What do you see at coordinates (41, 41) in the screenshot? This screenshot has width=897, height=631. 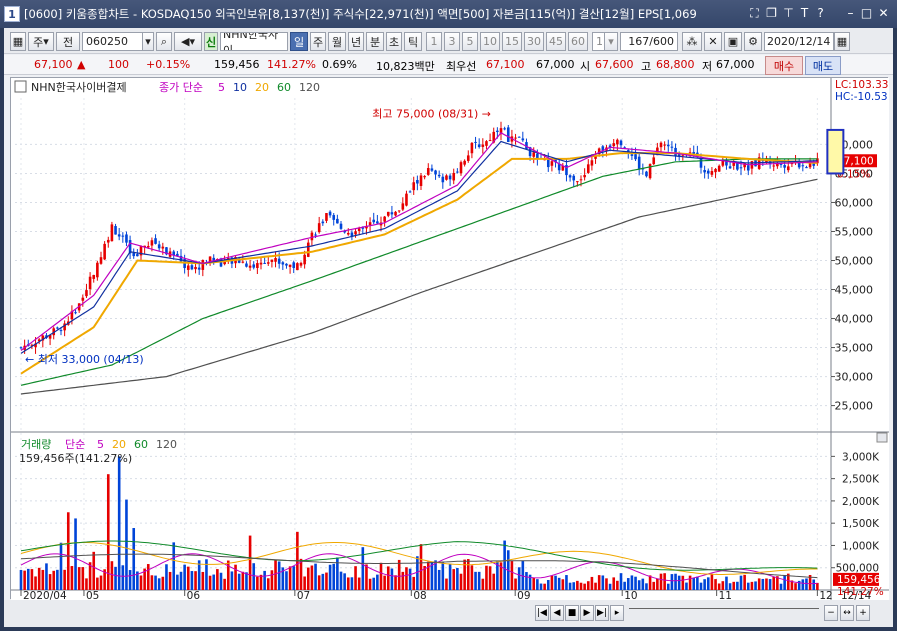 I see `period-type-select: 주 ▾` at bounding box center [41, 41].